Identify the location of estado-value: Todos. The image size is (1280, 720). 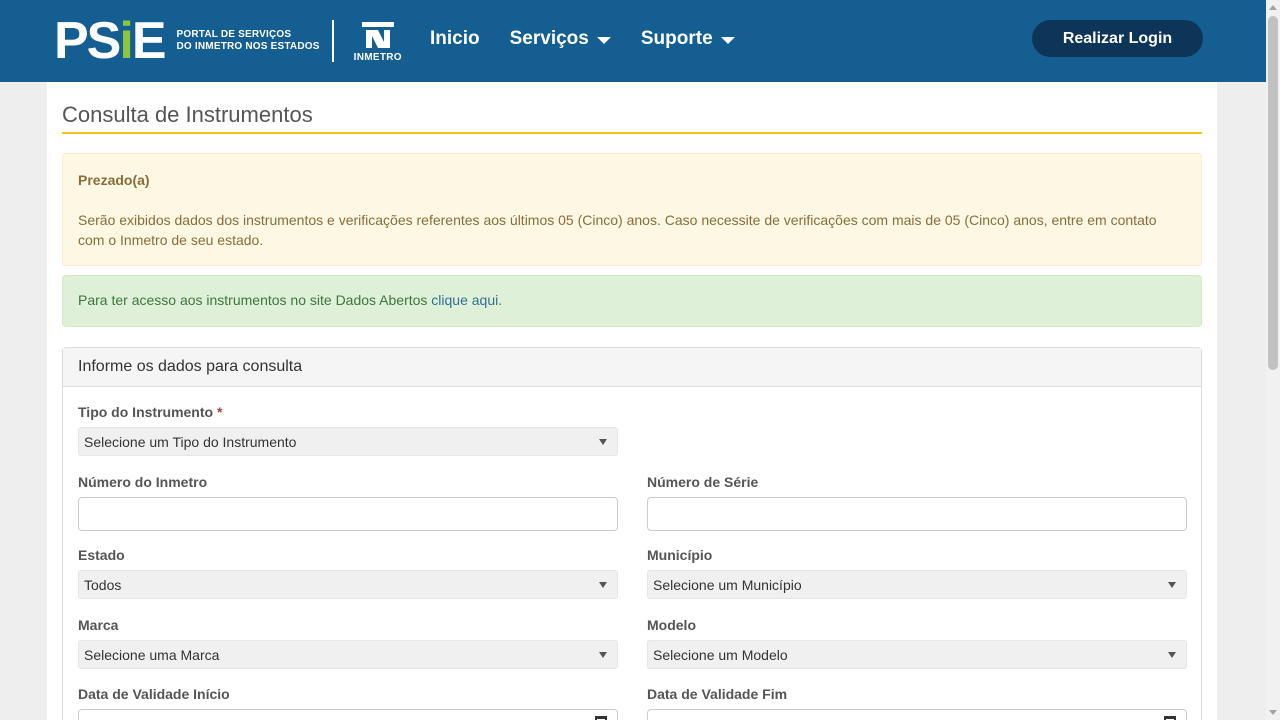
(103, 585).